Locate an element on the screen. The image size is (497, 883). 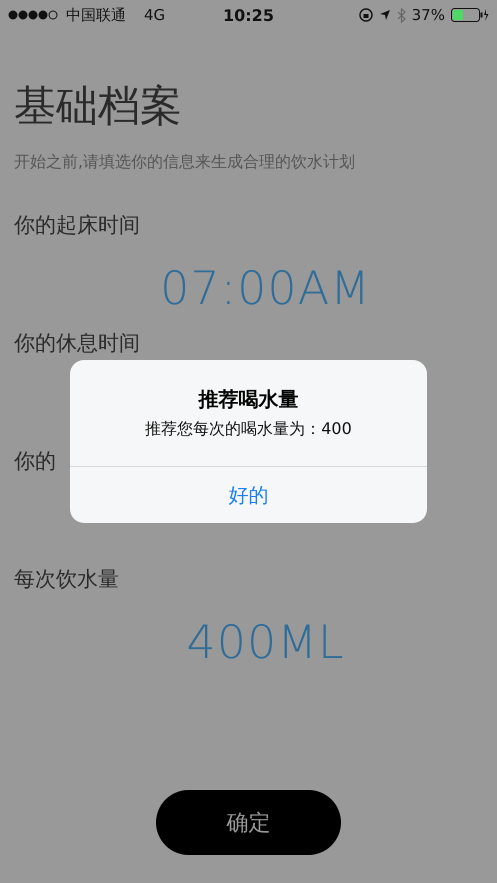
field-label: 你的起床时间 is located at coordinates (77, 225).